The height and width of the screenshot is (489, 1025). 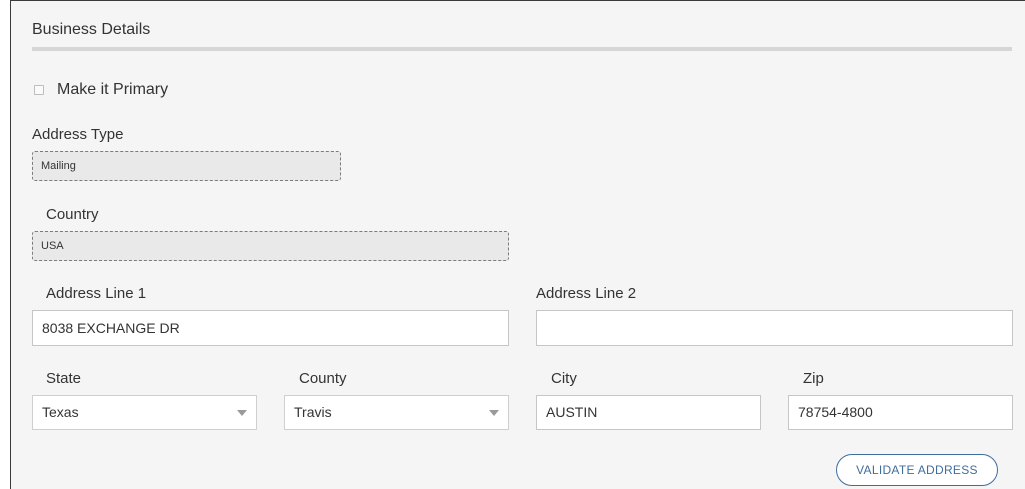 What do you see at coordinates (522, 49) in the screenshot?
I see `section-divider` at bounding box center [522, 49].